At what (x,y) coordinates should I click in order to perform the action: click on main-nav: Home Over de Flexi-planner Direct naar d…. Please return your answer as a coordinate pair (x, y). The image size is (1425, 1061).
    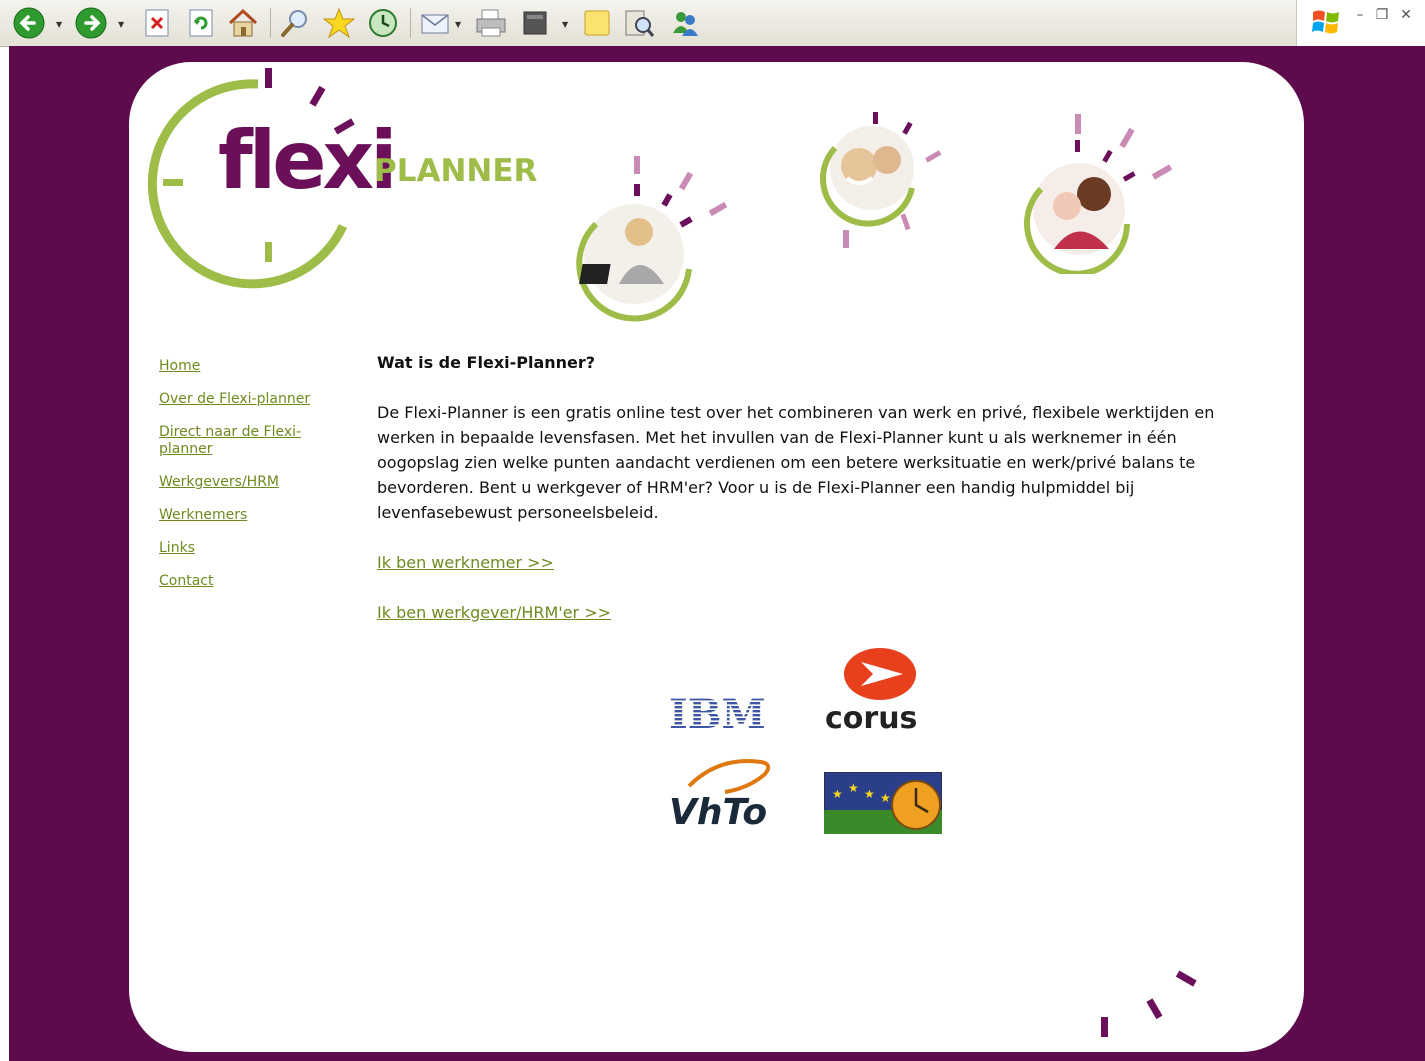
    Looking at the image, I should click on (251, 482).